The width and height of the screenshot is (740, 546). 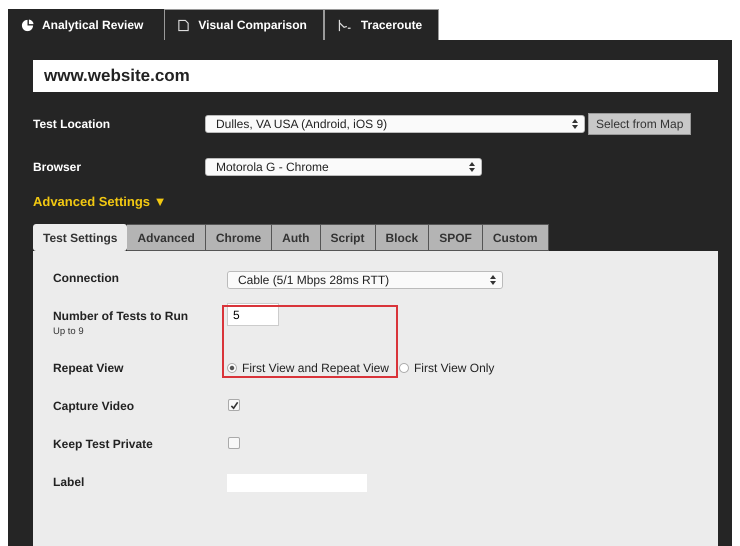 I want to click on settings-tab: Advanced, so click(x=166, y=237).